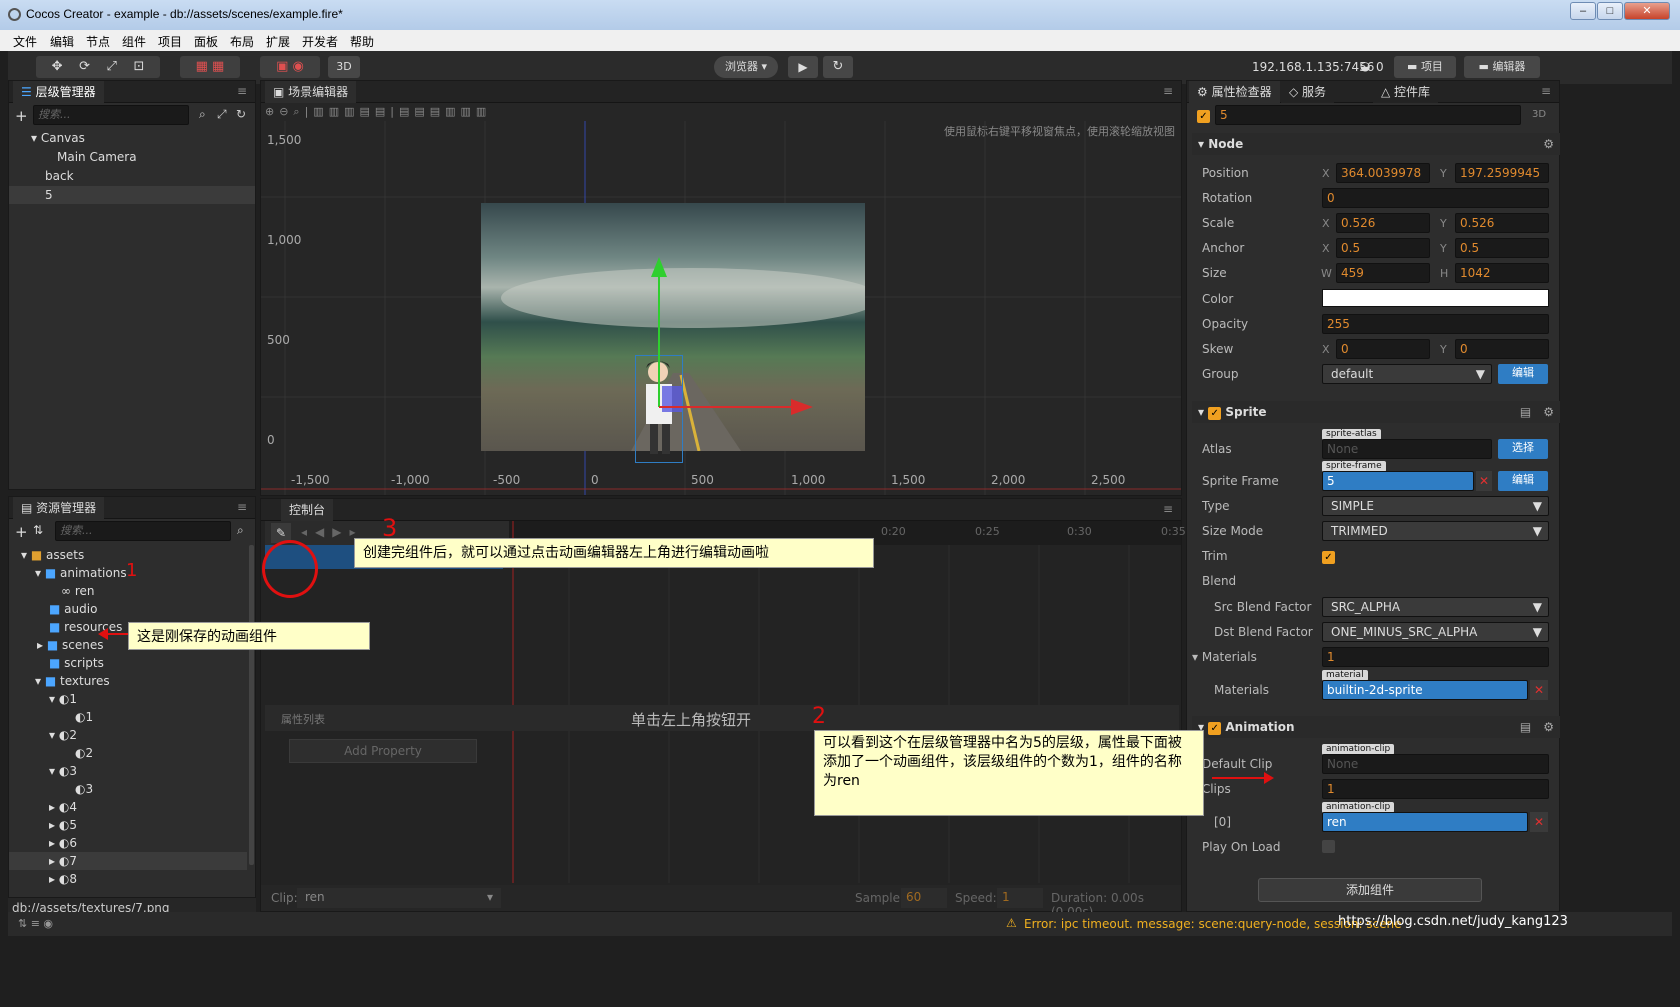 The width and height of the screenshot is (1680, 1007). Describe the element at coordinates (1502, 173) in the screenshot. I see `position-y-input: 197.2599945` at that location.